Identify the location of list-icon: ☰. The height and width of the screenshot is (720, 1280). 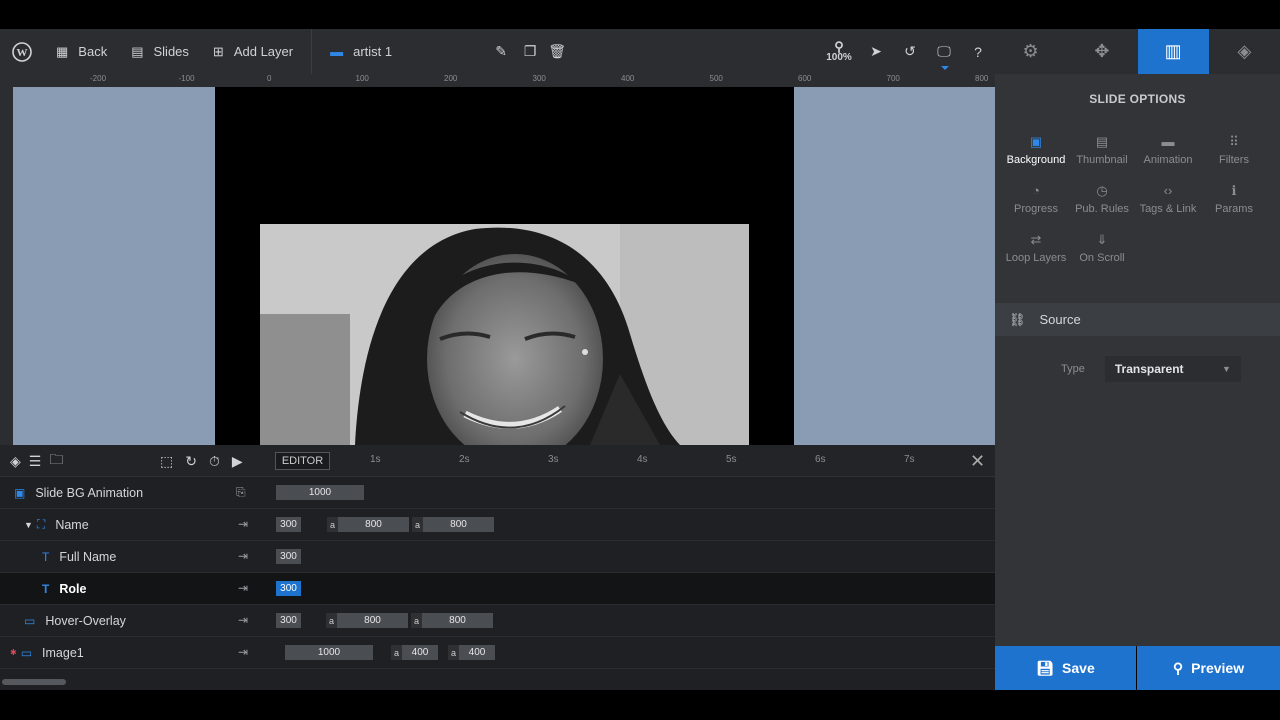
(35, 461).